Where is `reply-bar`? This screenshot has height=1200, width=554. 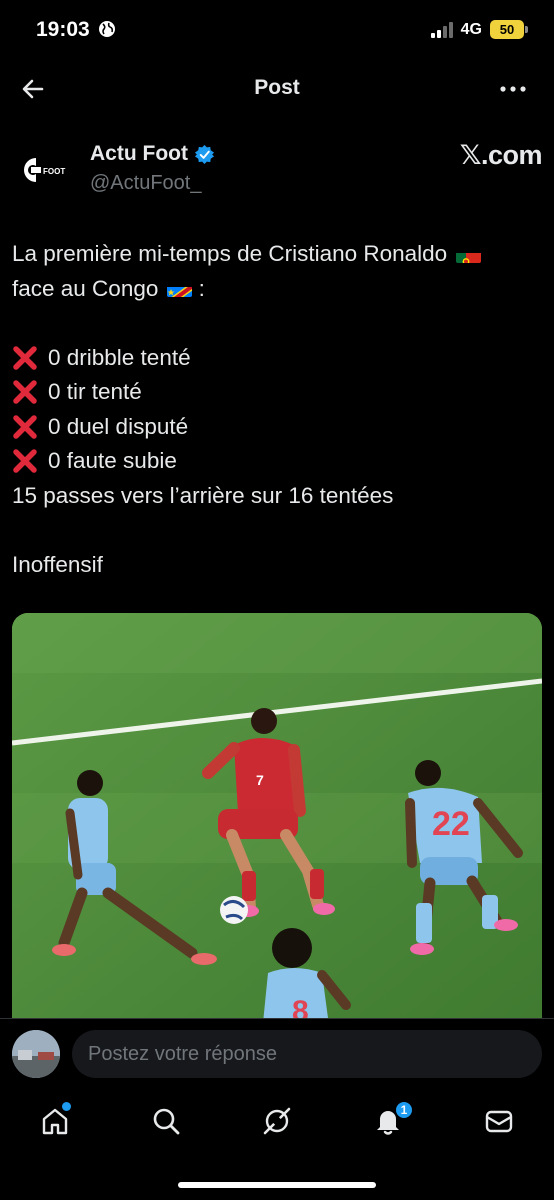
reply-bar is located at coordinates (277, 1054).